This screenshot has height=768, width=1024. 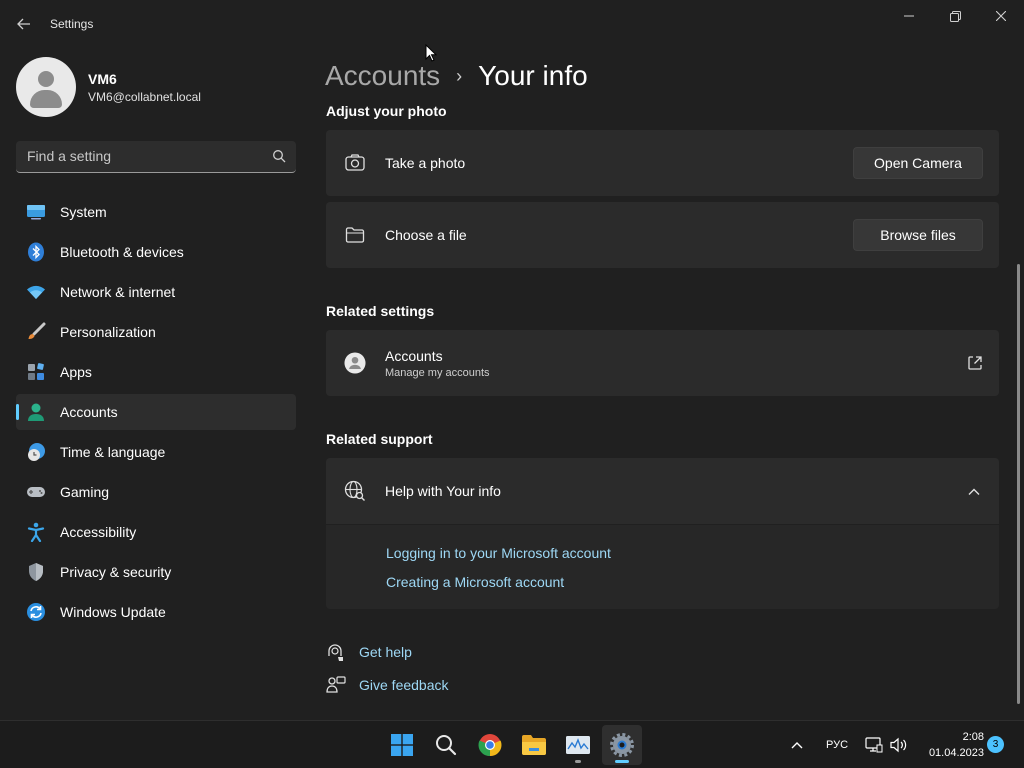 I want to click on back-arrow-icon, so click(x=23, y=24).